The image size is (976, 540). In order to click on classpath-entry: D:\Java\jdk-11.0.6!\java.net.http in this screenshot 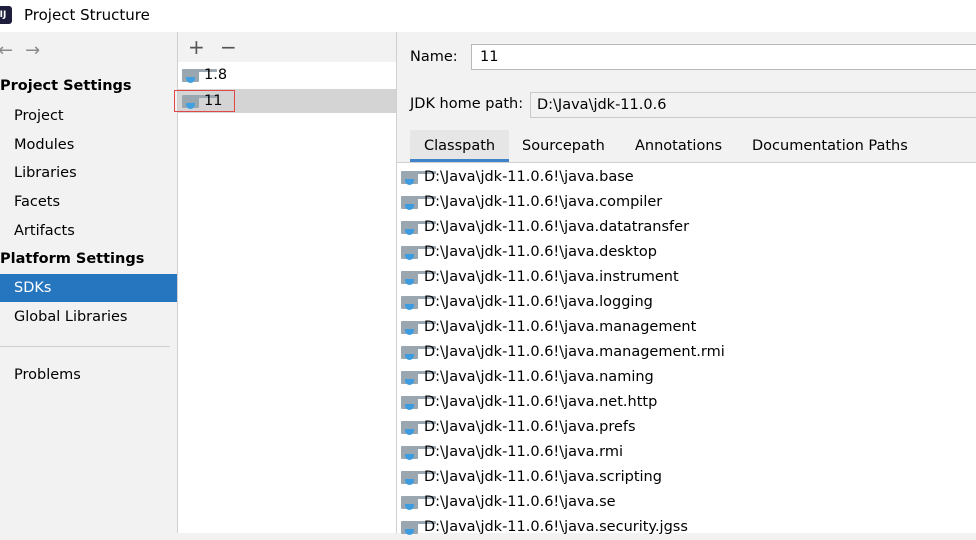, I will do `click(541, 402)`.